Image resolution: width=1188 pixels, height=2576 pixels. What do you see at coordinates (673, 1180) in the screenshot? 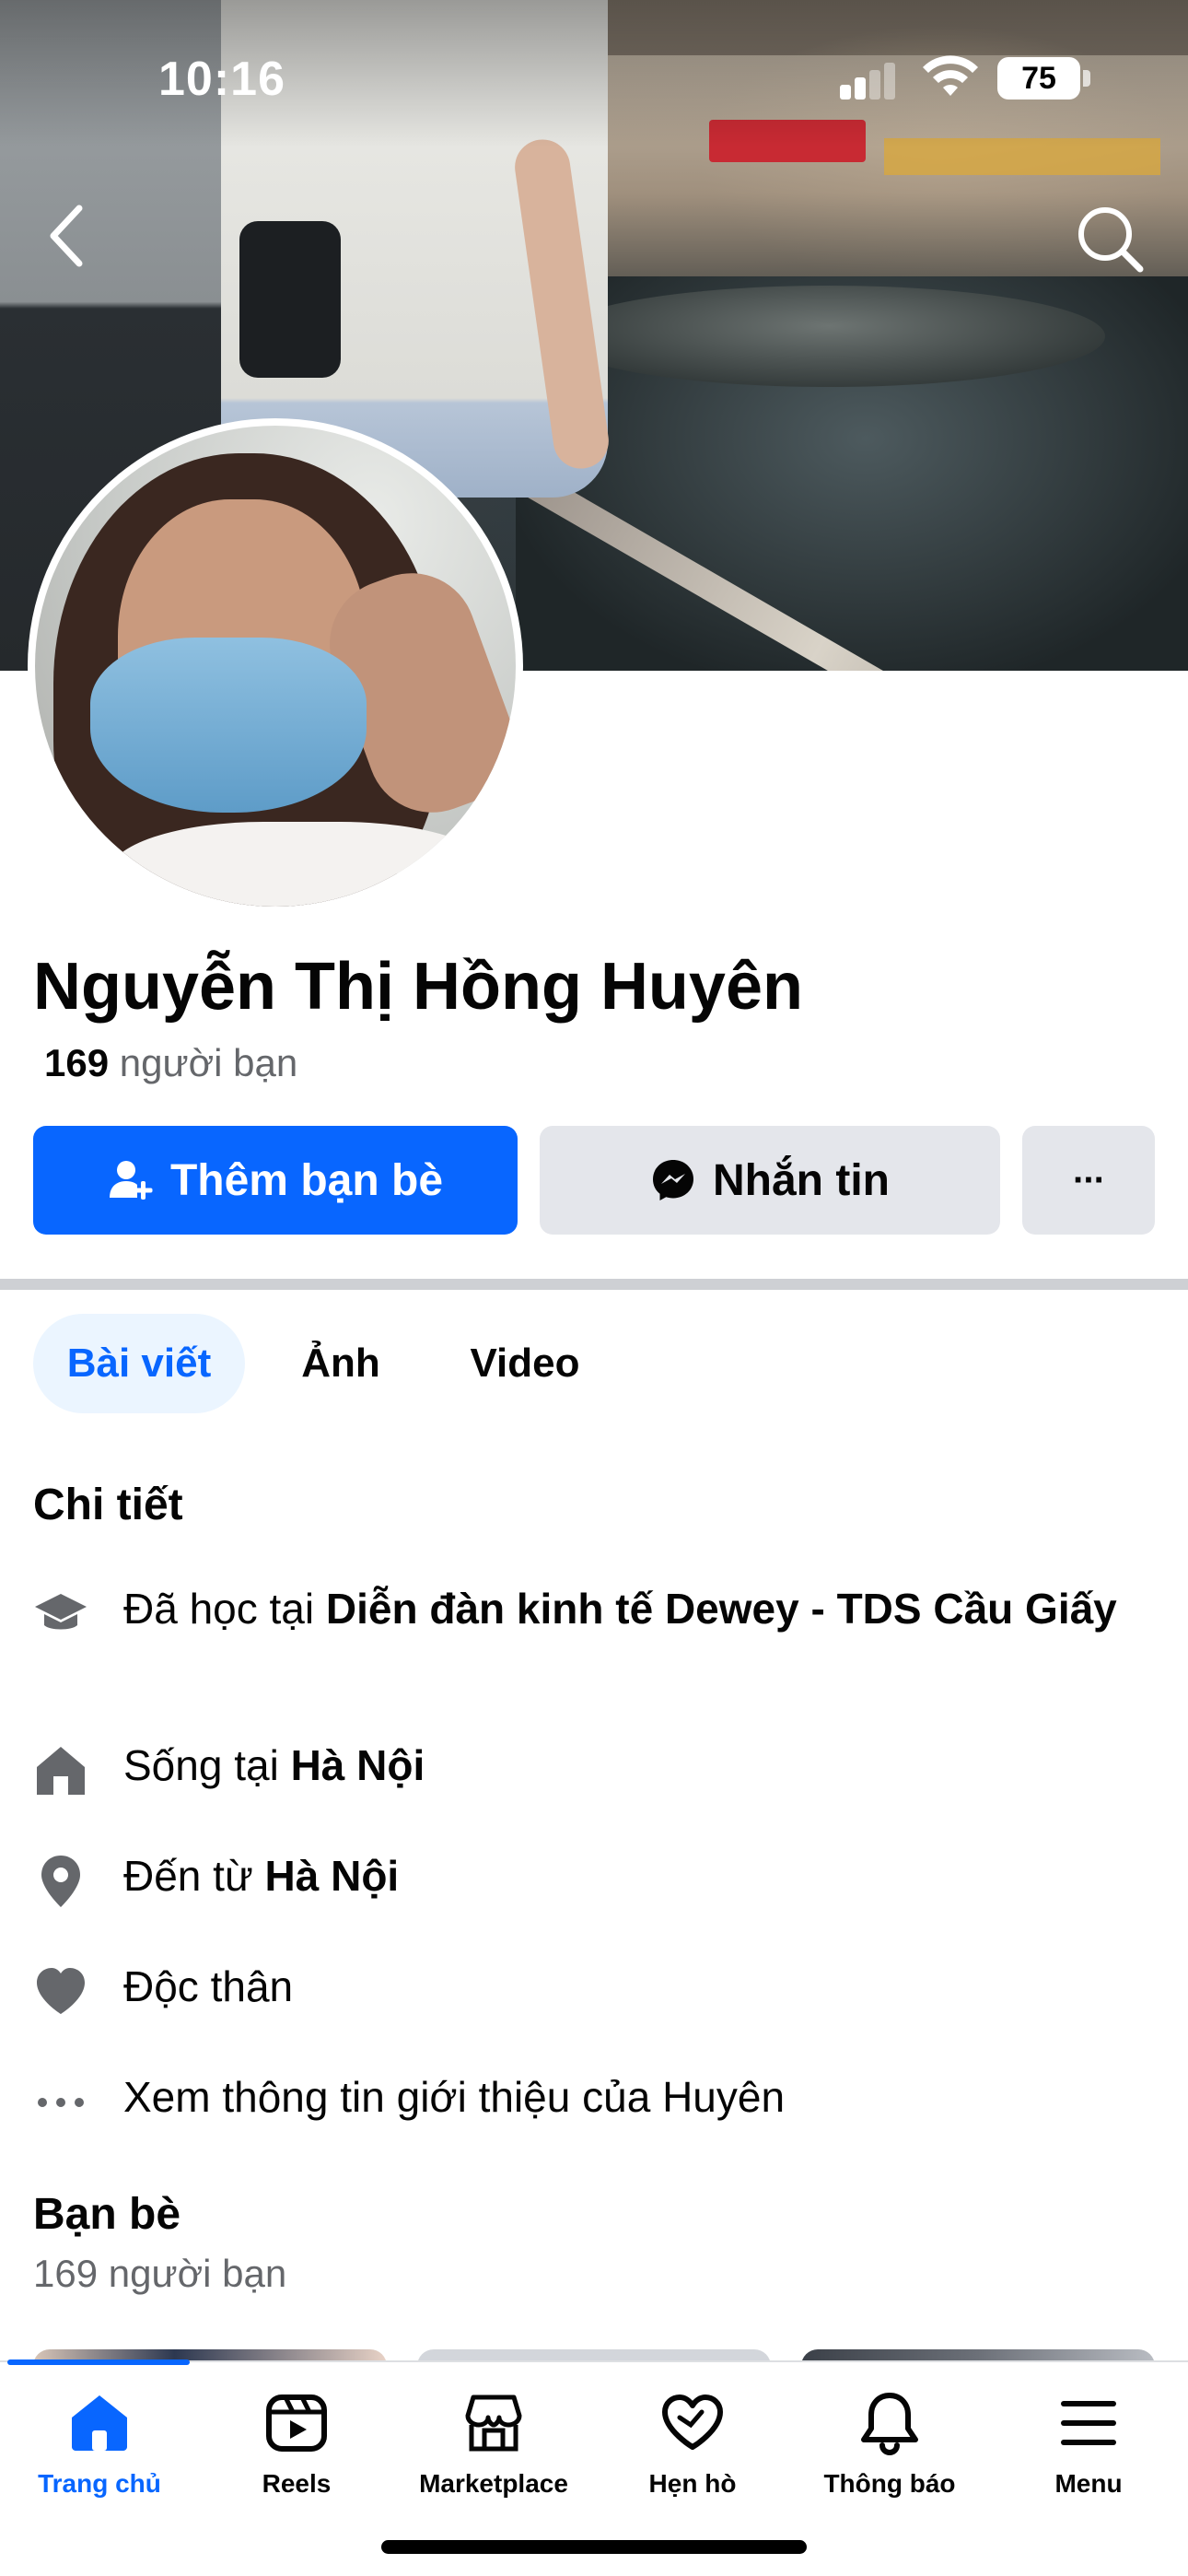
I see `messenger-icon` at bounding box center [673, 1180].